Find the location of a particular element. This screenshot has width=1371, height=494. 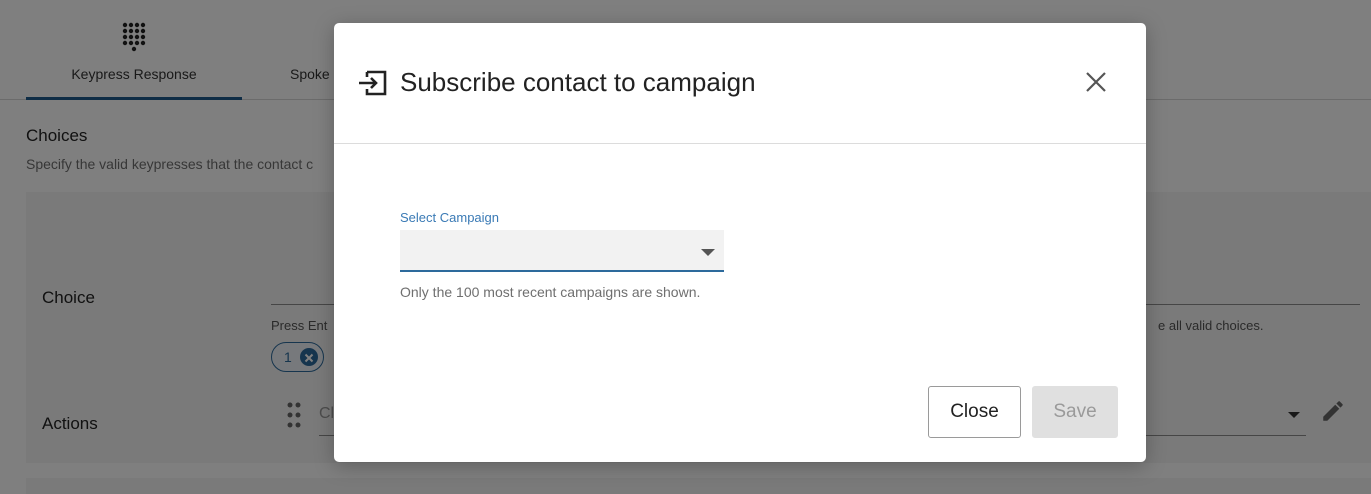

chevron-down-icon is located at coordinates (708, 252).